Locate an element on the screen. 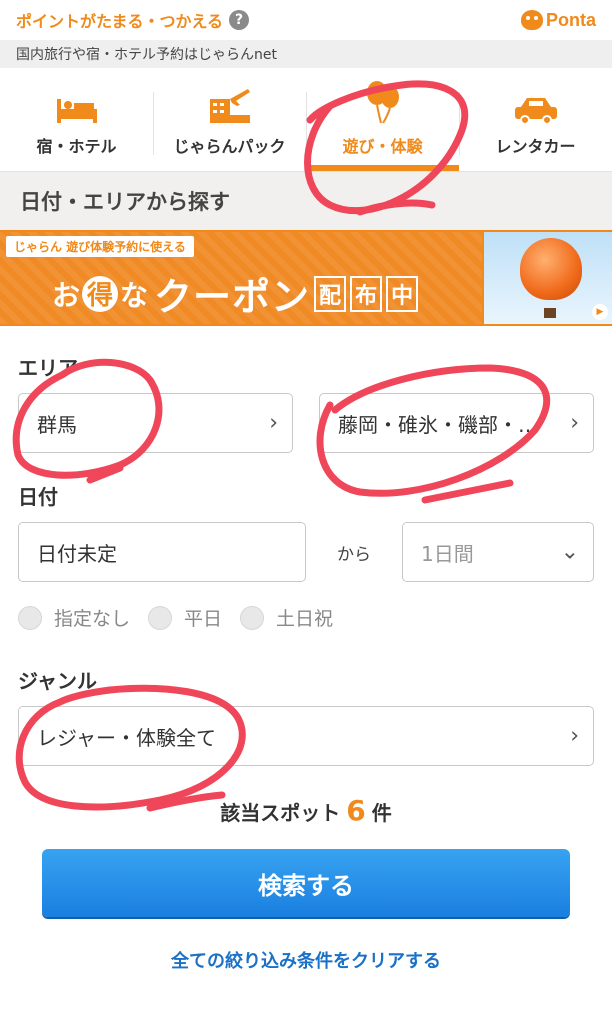 Image resolution: width=612 pixels, height=1024 pixels. date-input: 日付未定 is located at coordinates (162, 552).